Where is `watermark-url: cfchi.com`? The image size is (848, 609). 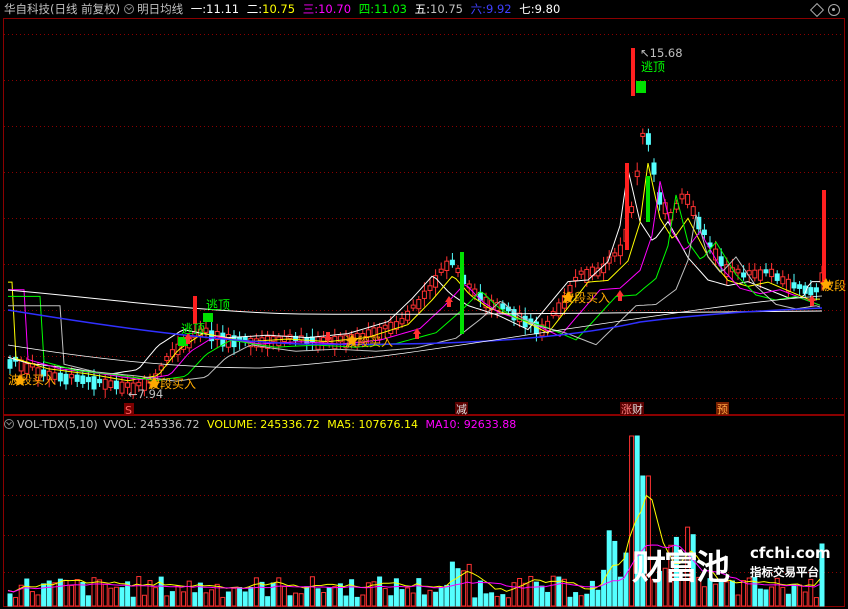 watermark-url: cfchi.com is located at coordinates (790, 553).